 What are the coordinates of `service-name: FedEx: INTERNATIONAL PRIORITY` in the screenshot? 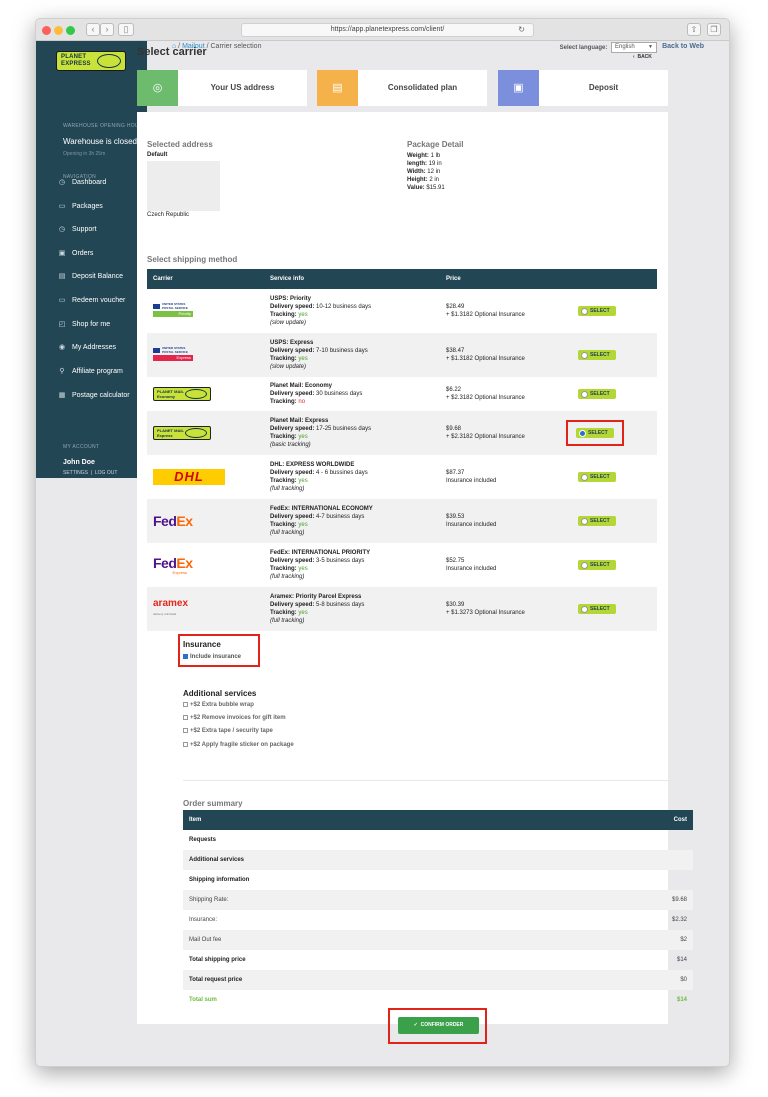 It's located at (320, 553).